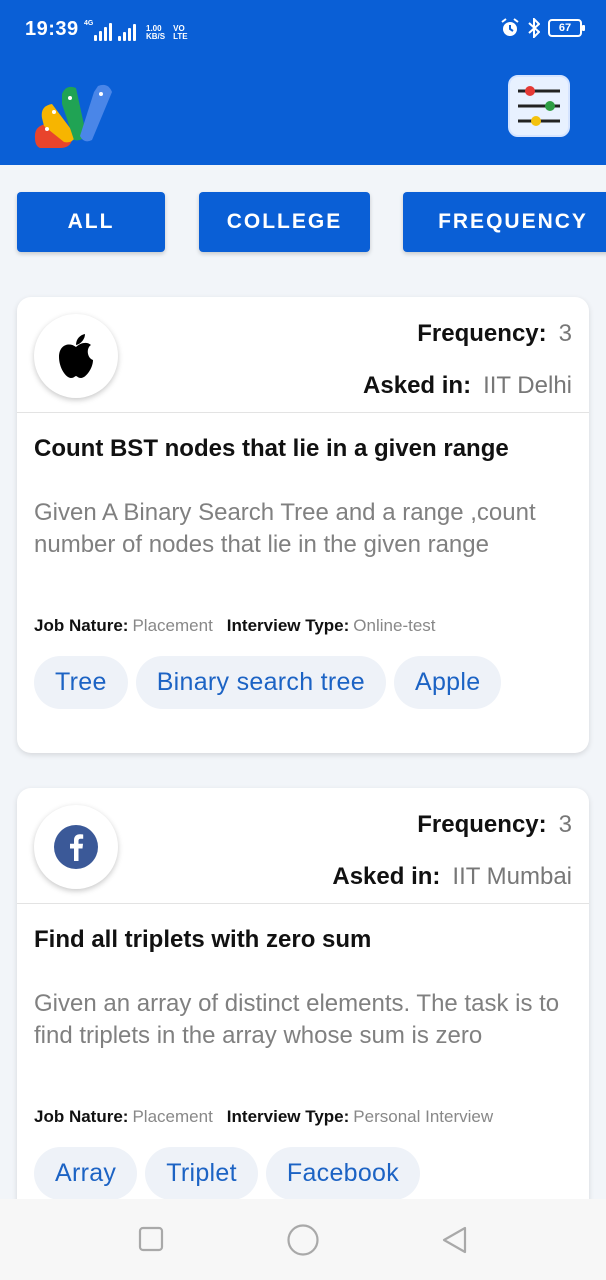 The width and height of the screenshot is (606, 1280). What do you see at coordinates (86, 1173) in the screenshot?
I see `tag-chip: Array` at bounding box center [86, 1173].